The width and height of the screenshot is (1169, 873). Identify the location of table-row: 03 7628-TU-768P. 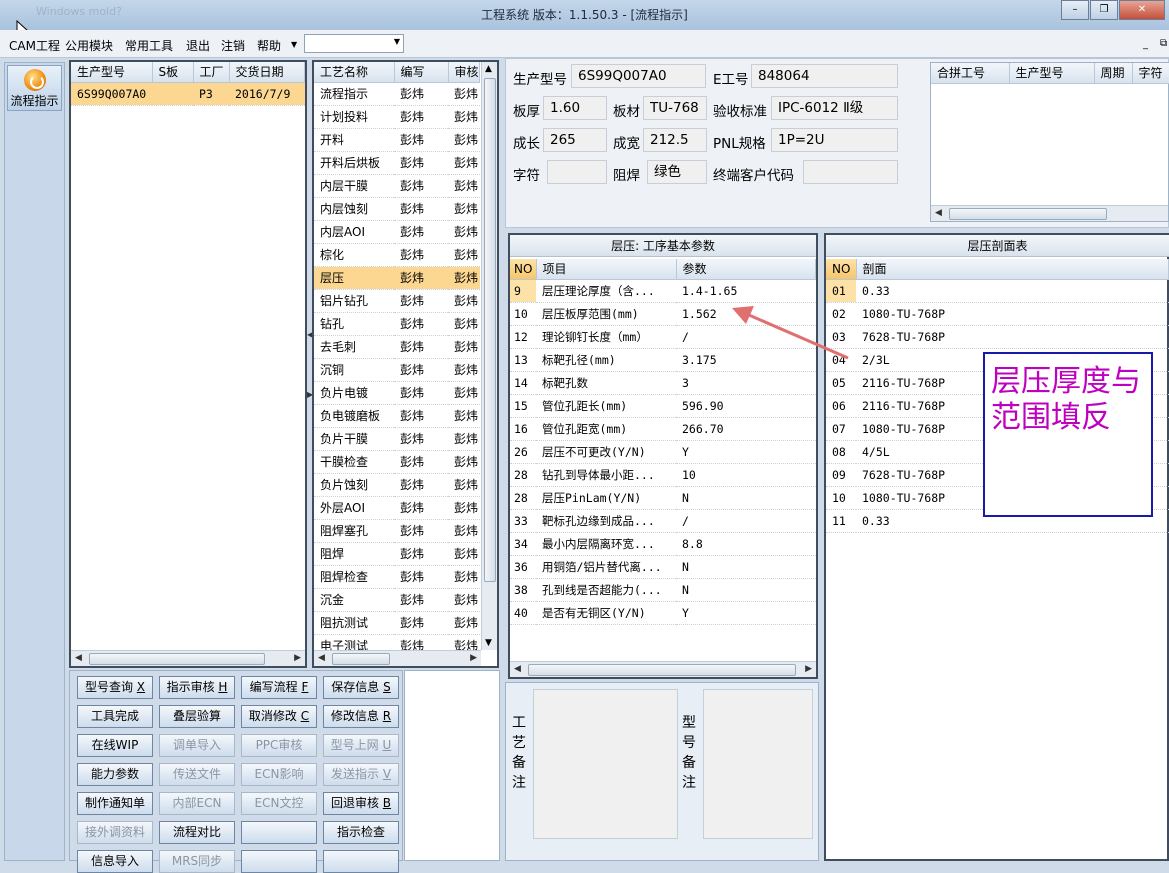
(997, 337).